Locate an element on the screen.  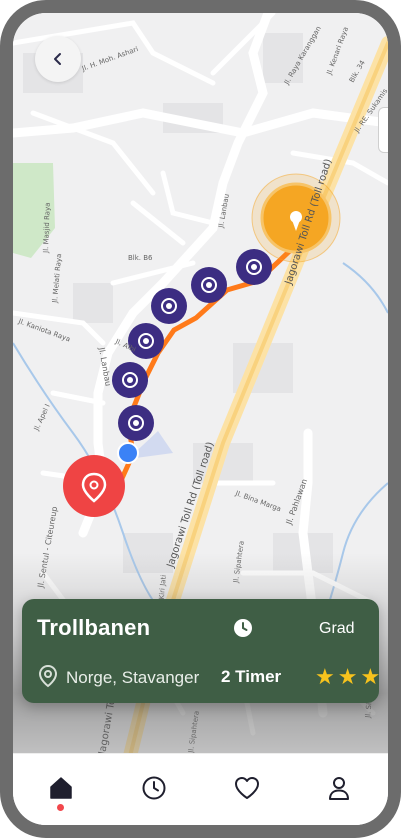
side-handle is located at coordinates (383, 130).